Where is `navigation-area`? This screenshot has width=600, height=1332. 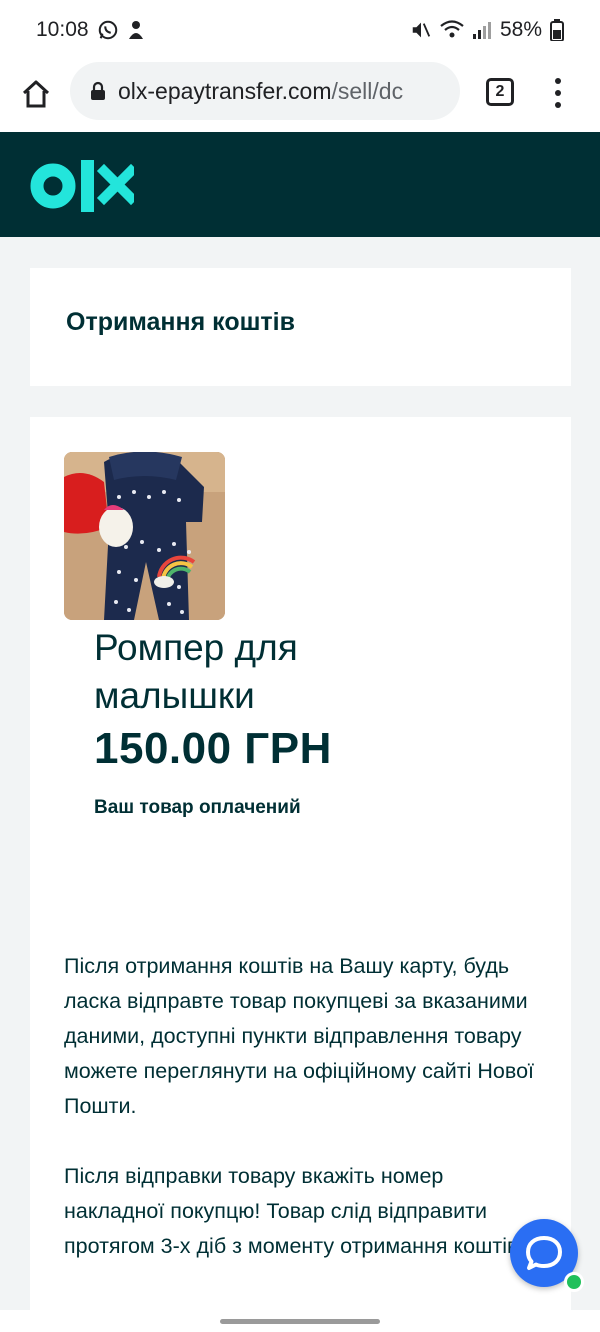
navigation-area is located at coordinates (300, 1321).